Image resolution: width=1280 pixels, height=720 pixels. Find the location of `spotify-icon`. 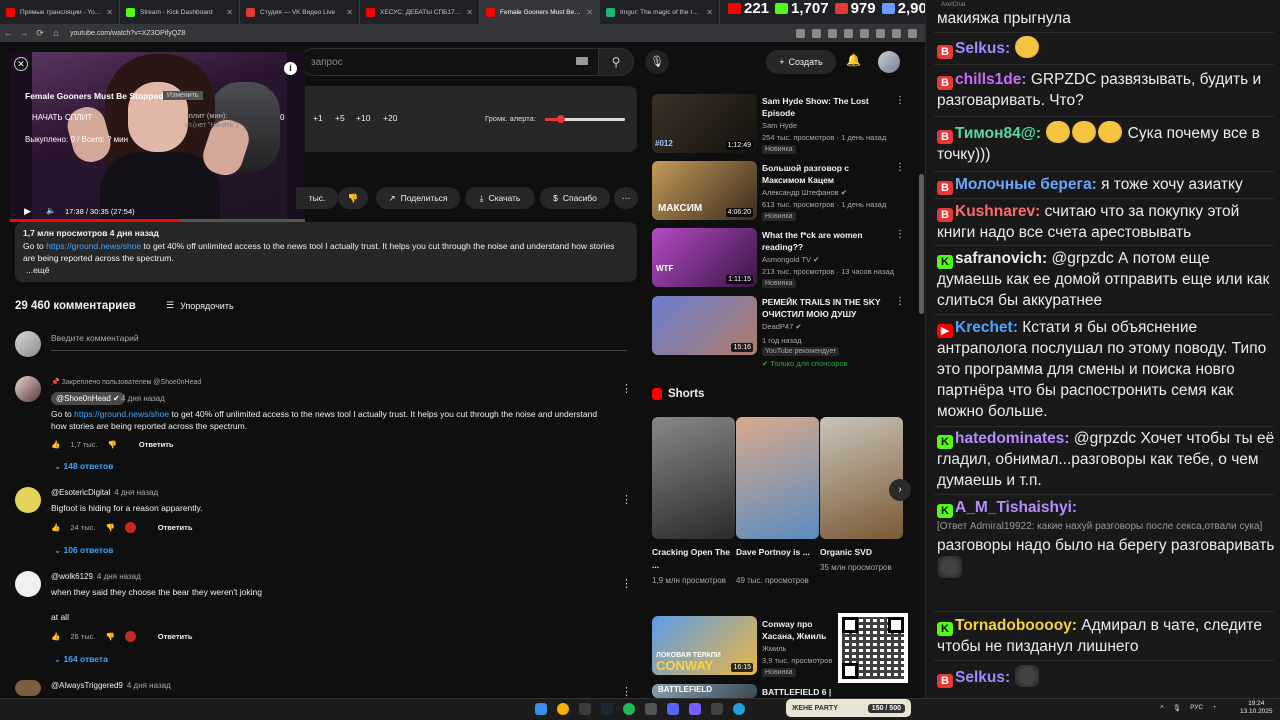

spotify-icon is located at coordinates (629, 709).